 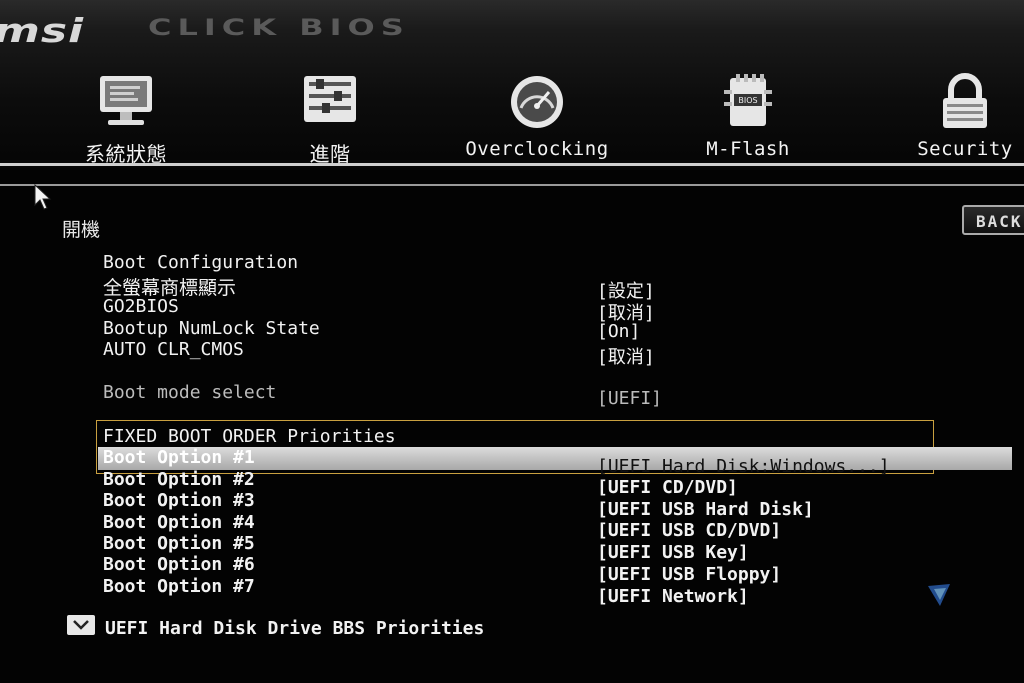 I want to click on gauge-icon, so click(x=537, y=102).